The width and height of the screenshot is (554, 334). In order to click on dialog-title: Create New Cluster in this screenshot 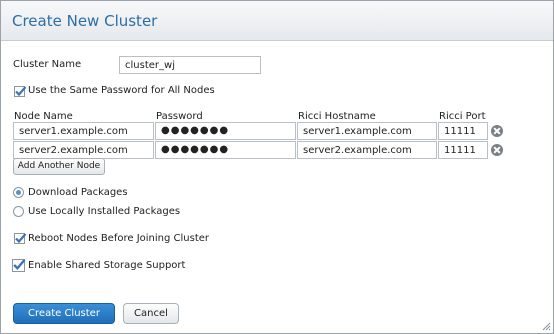, I will do `click(85, 21)`.